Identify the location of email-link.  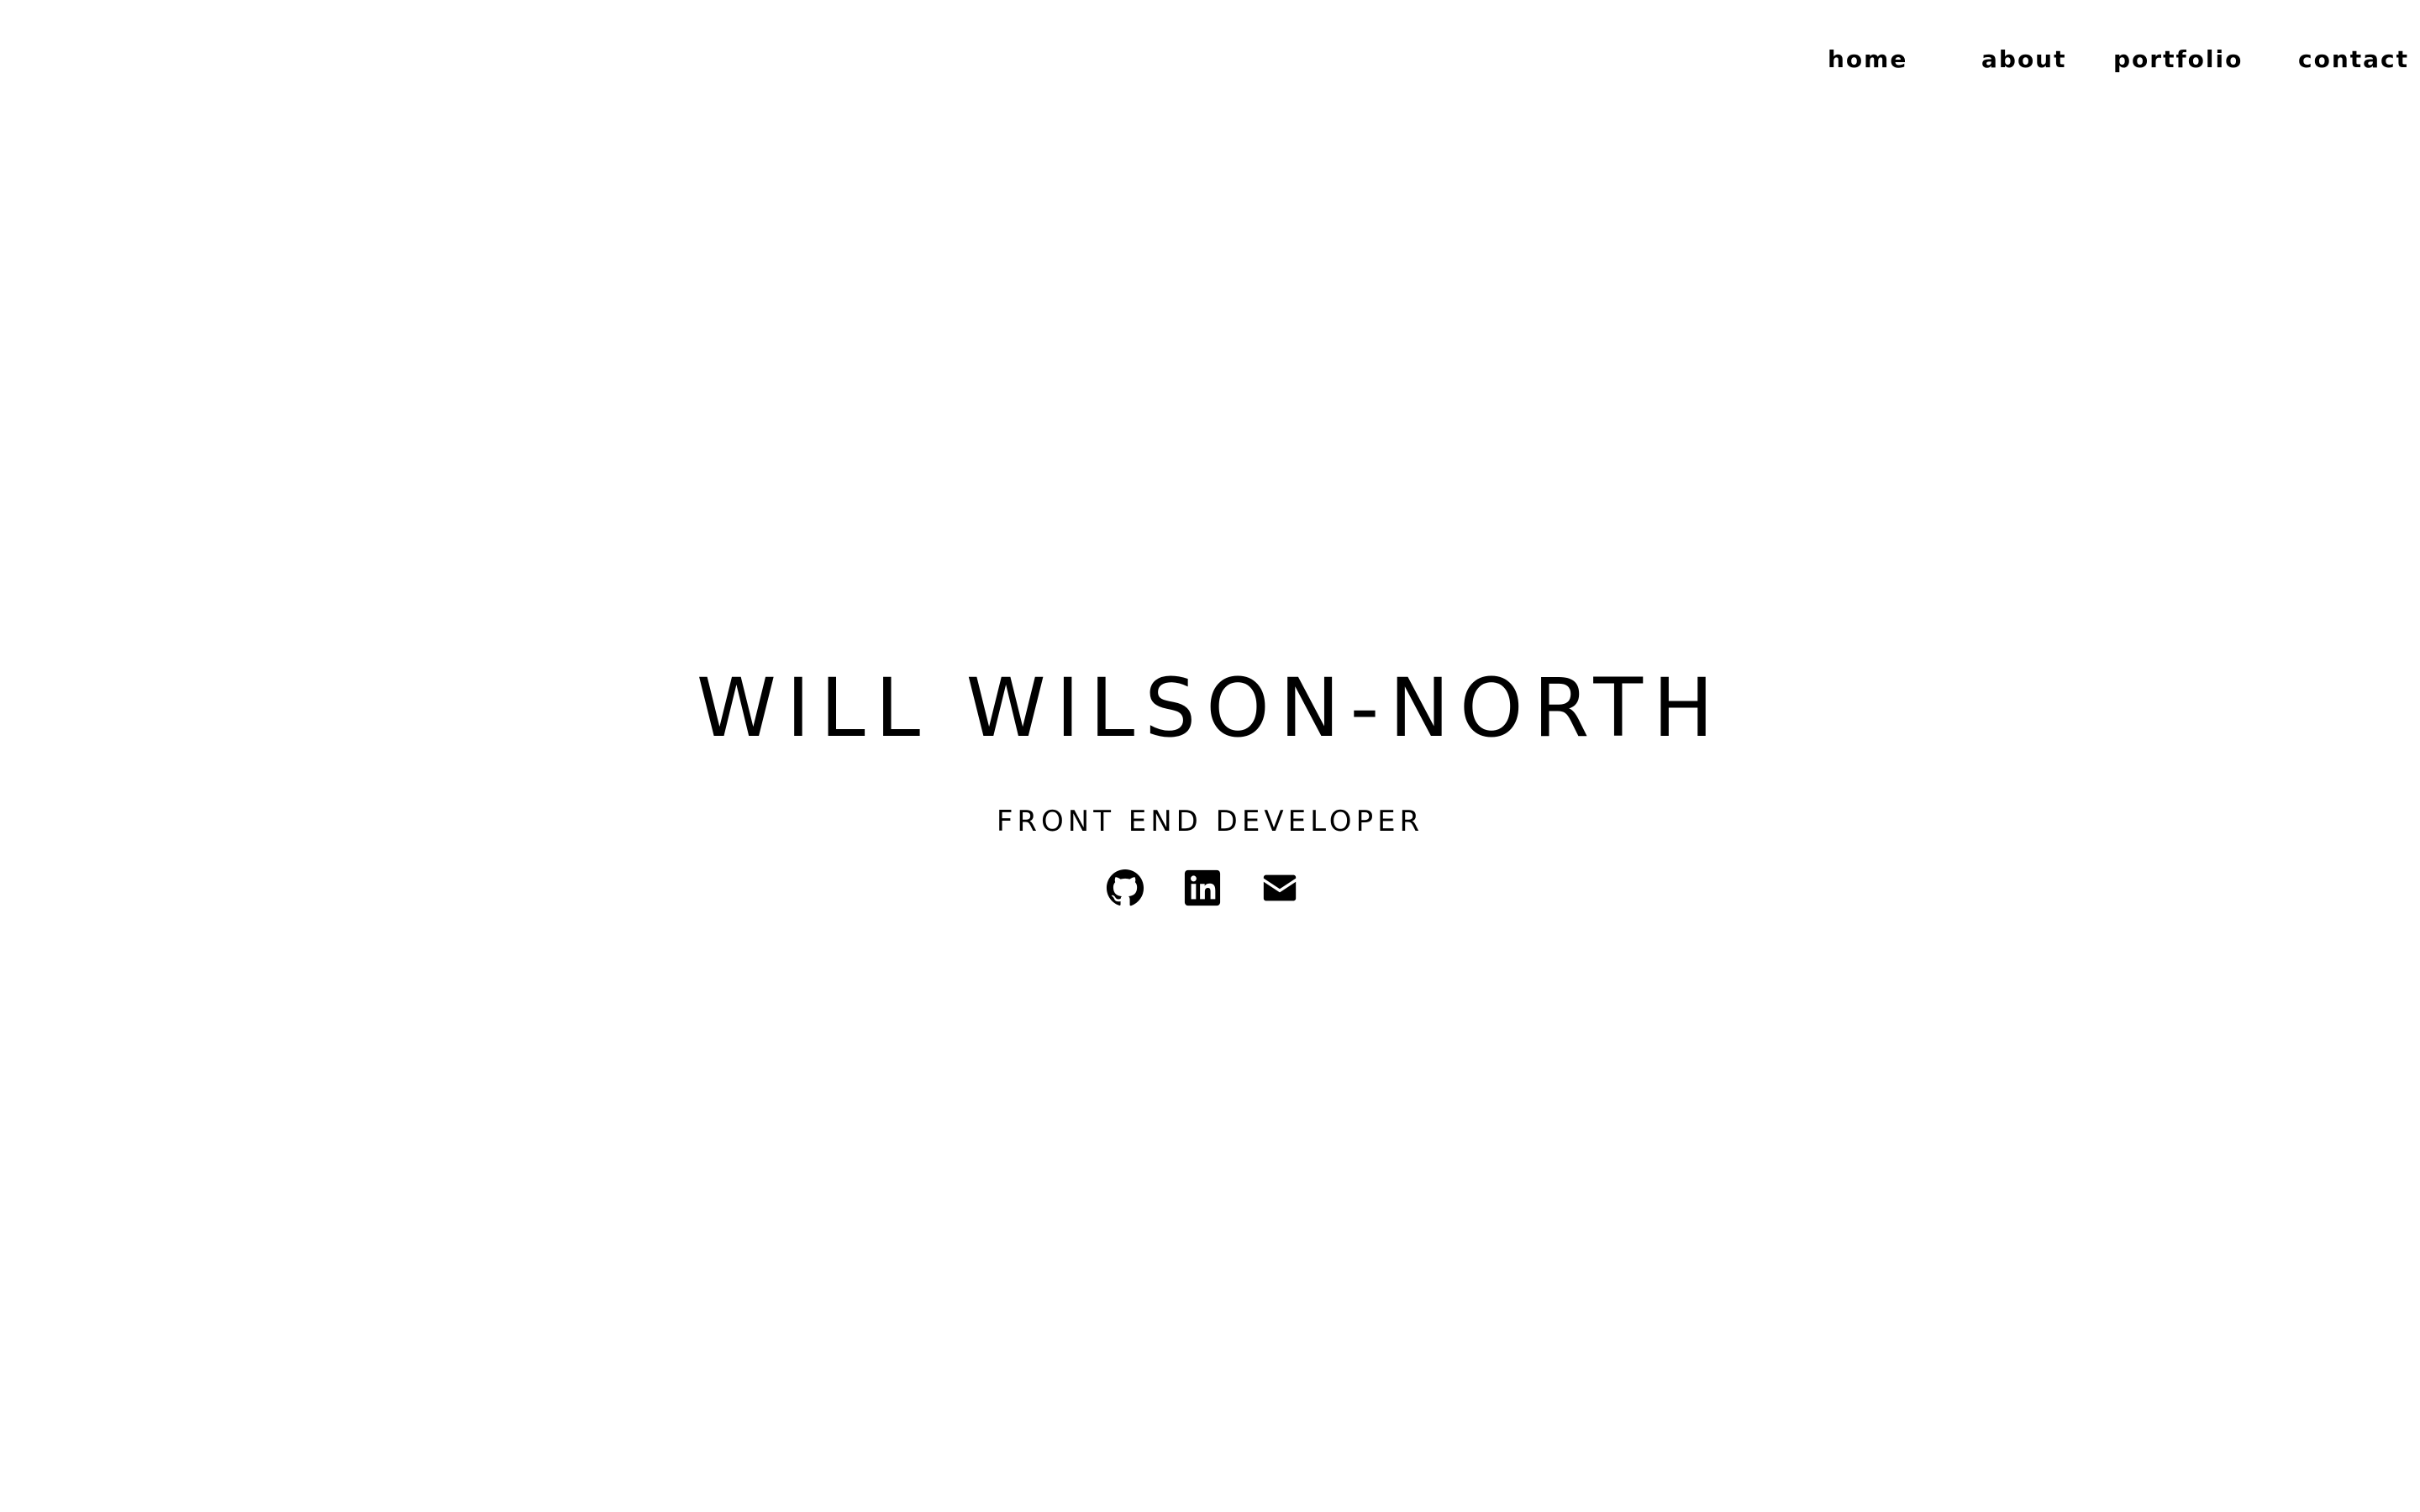
(1279, 888).